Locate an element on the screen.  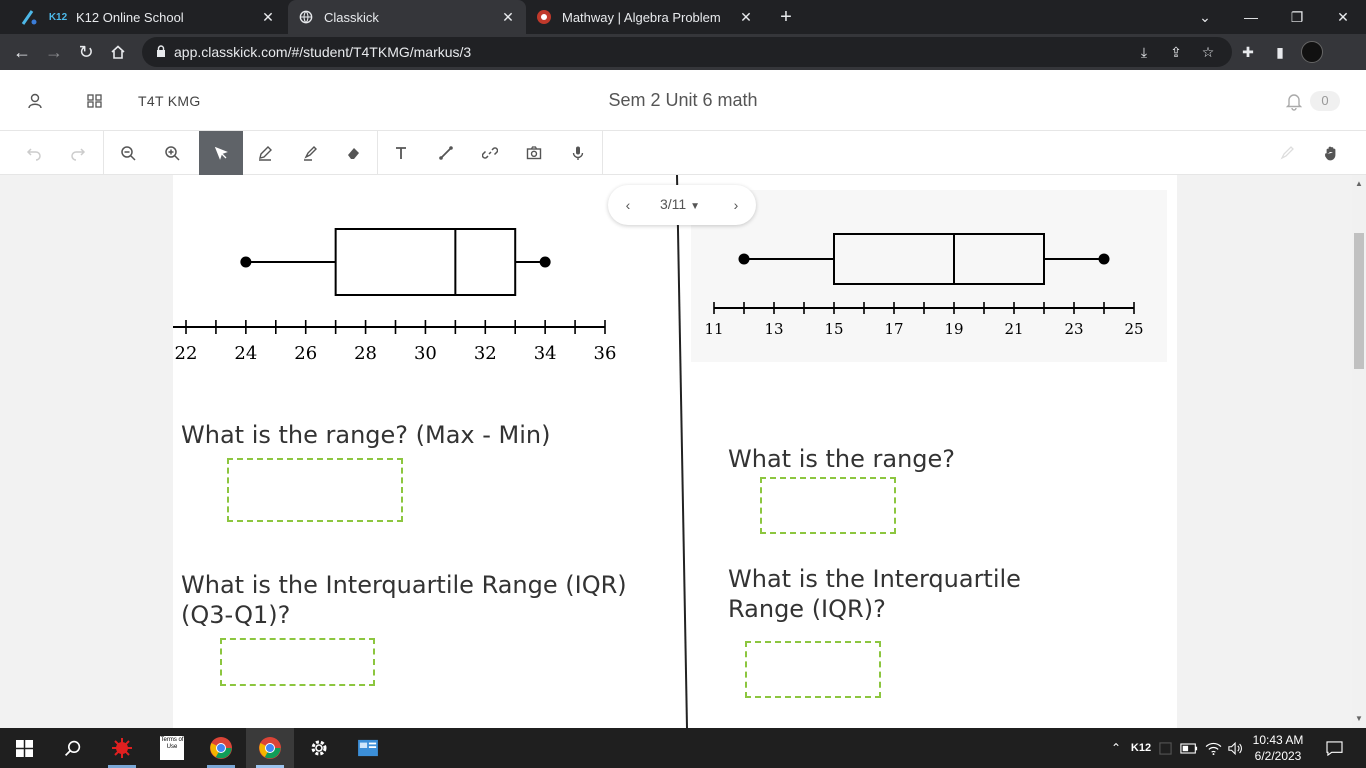
search-icon is located at coordinates (72, 748).